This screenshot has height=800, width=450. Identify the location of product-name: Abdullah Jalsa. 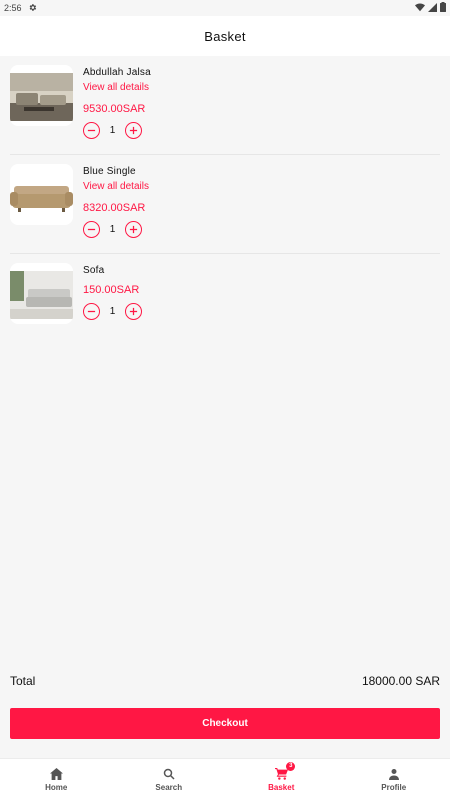
(117, 72).